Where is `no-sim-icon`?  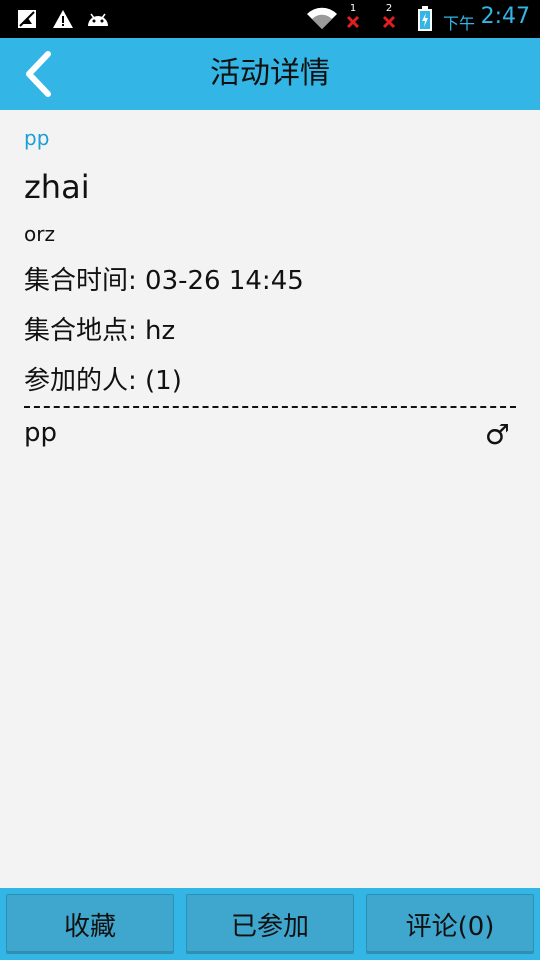 no-sim-icon is located at coordinates (27, 19).